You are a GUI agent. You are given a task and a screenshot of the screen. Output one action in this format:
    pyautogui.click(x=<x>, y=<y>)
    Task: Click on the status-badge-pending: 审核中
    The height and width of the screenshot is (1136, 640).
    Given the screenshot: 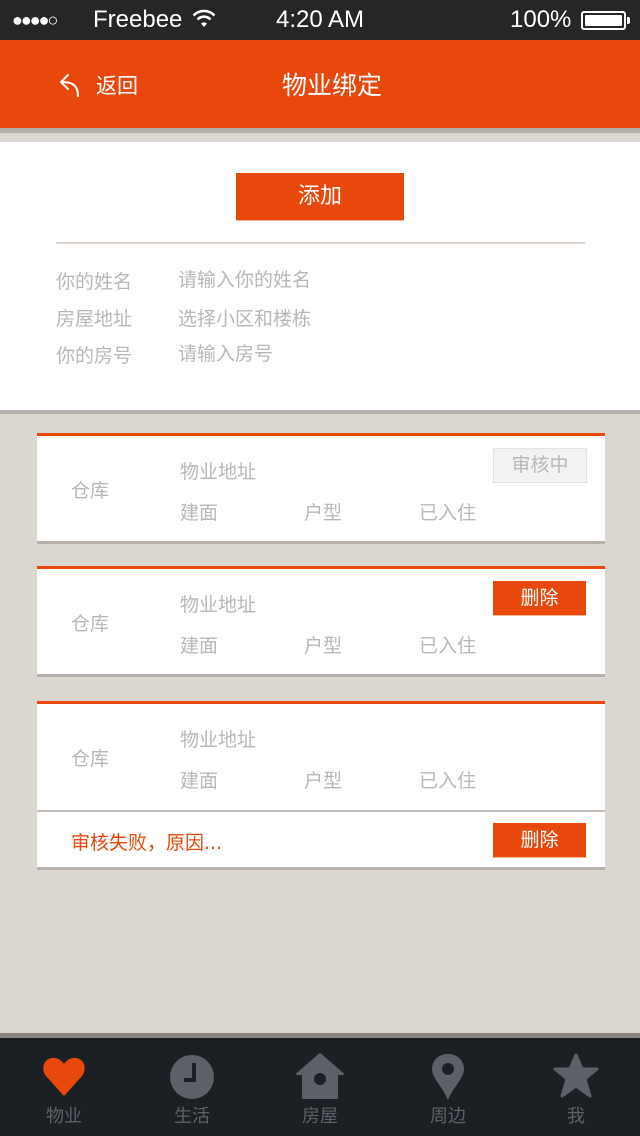 What is the action you would take?
    pyautogui.click(x=540, y=465)
    